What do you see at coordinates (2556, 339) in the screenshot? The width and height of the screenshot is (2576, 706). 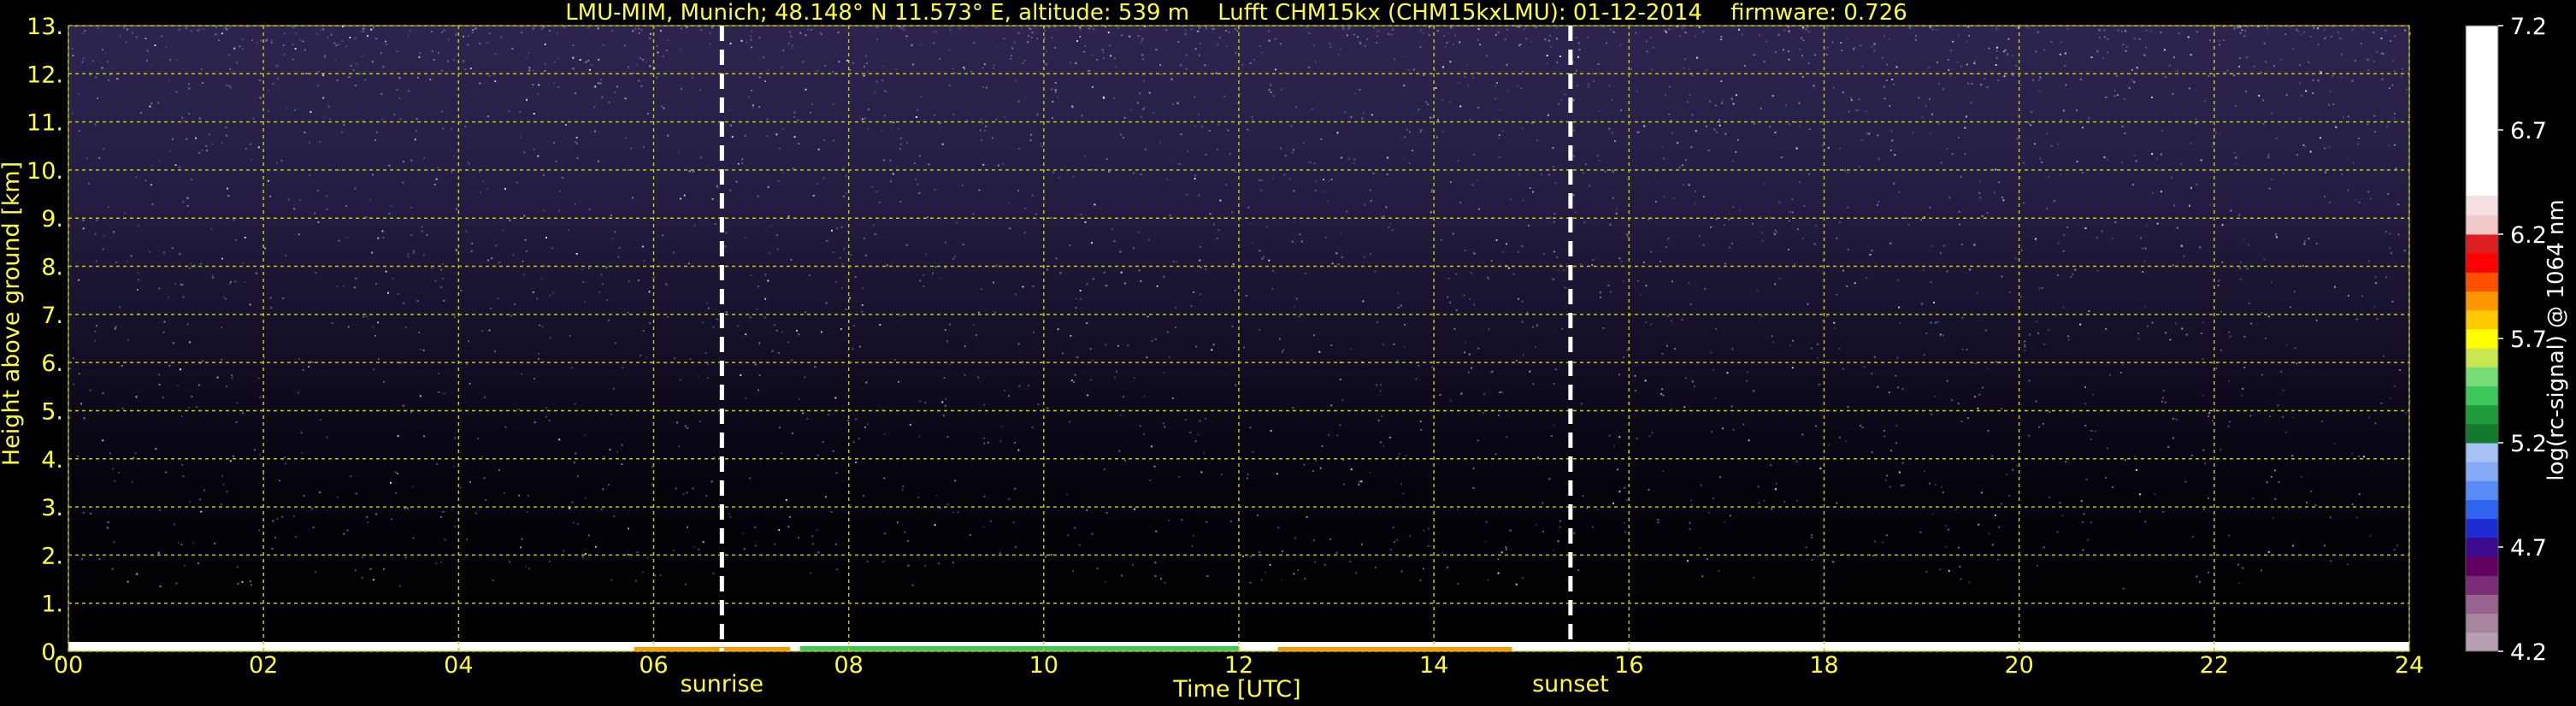 I see `colorbar-label: log(rc-signal) @ 1064 nm` at bounding box center [2556, 339].